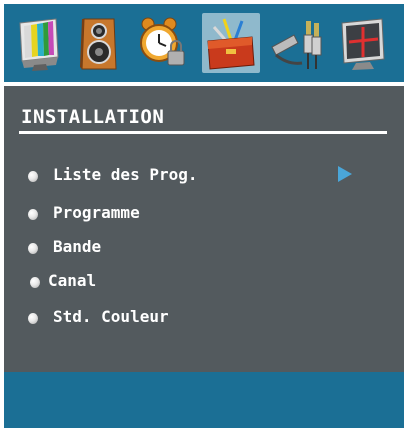 The width and height of the screenshot is (408, 434). What do you see at coordinates (345, 174) in the screenshot?
I see `submenu-arrow-icon` at bounding box center [345, 174].